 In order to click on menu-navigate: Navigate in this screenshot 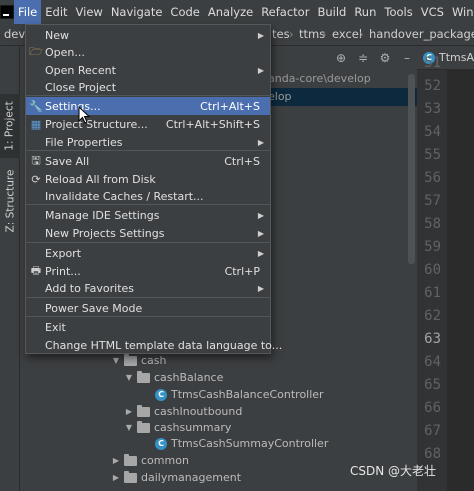, I will do `click(137, 12)`.